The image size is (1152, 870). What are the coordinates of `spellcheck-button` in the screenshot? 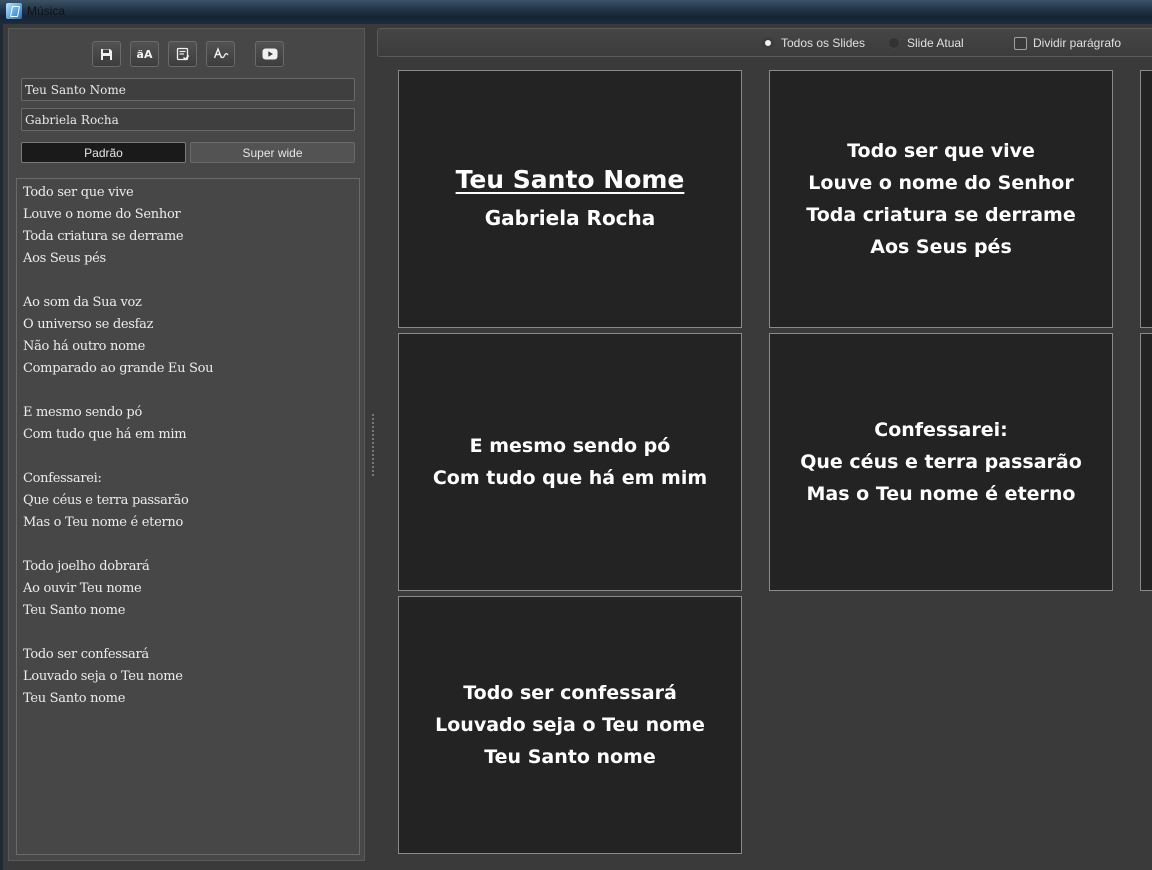 It's located at (220, 54).